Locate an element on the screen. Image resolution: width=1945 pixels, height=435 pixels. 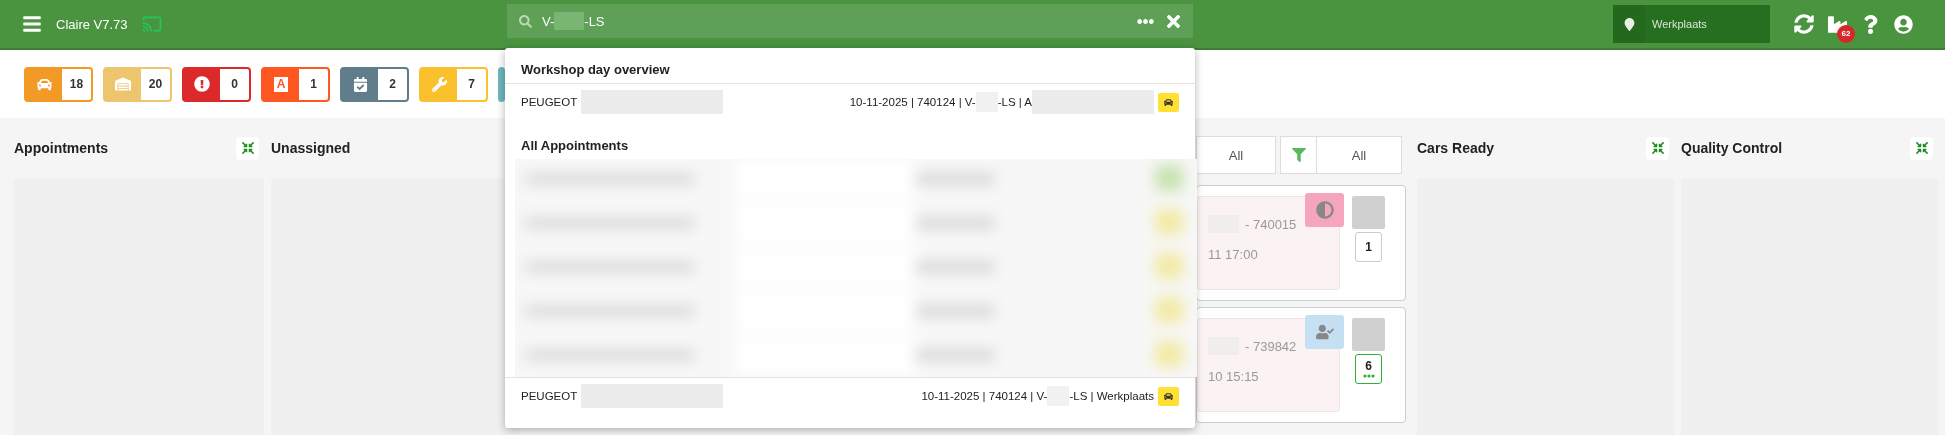
appointment-card: - 739842 10 15:15 6 is located at coordinates (1301, 365).